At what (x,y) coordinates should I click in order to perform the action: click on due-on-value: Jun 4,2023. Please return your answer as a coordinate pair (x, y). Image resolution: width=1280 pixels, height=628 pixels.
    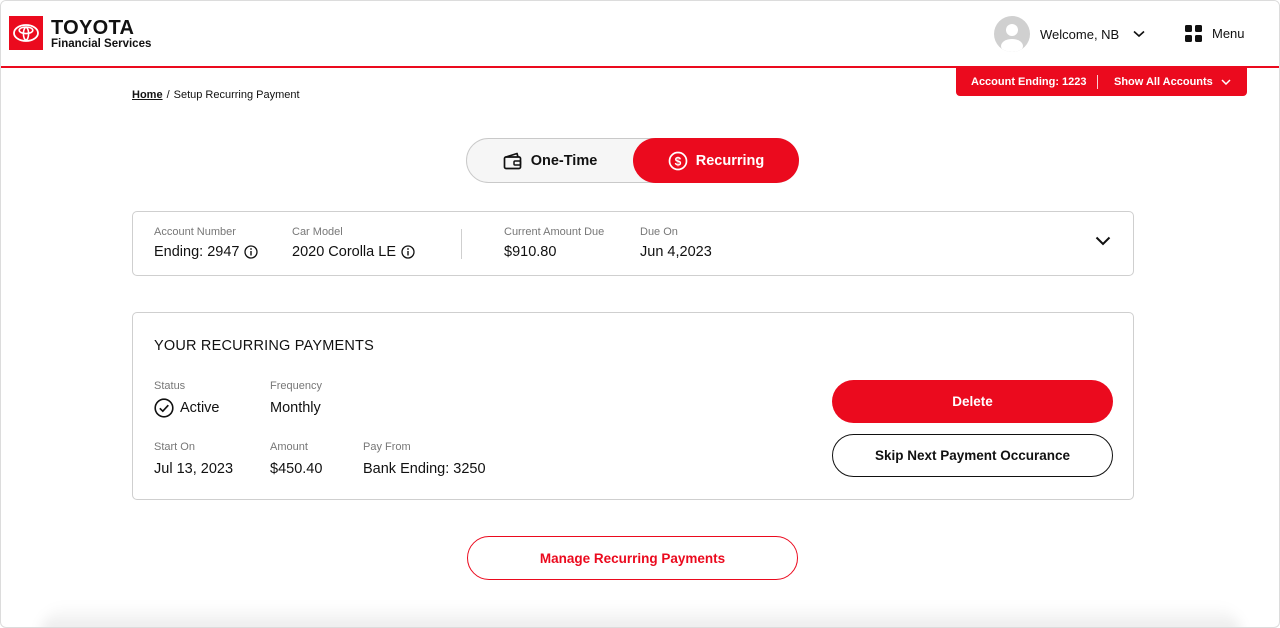
    Looking at the image, I should click on (676, 252).